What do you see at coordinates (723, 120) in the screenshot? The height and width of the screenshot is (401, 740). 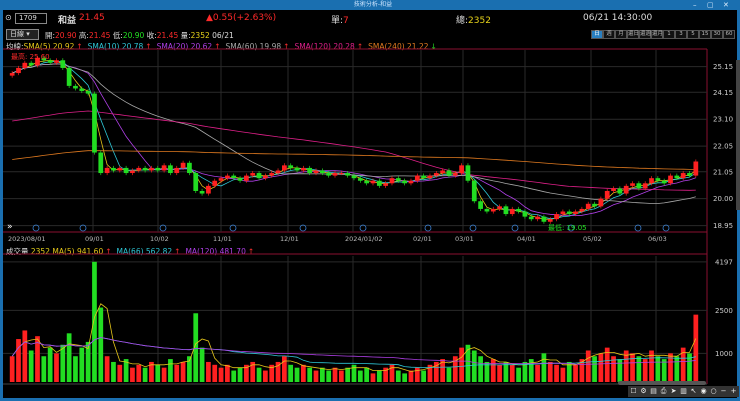 I see `price-tick-label: 23.10` at bounding box center [723, 120].